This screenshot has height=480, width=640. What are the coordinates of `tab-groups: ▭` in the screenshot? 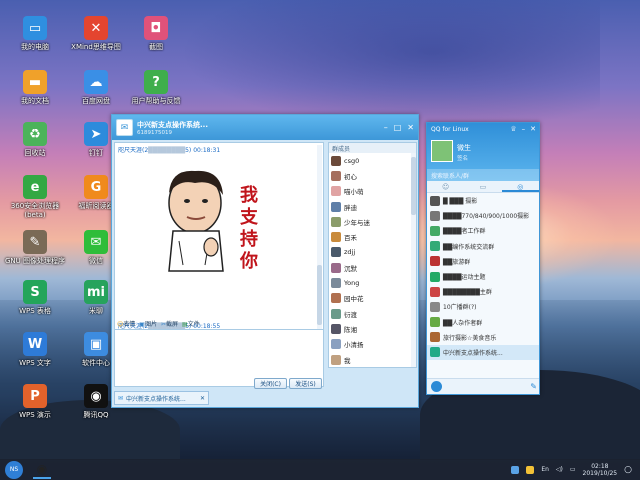 It's located at (482, 186).